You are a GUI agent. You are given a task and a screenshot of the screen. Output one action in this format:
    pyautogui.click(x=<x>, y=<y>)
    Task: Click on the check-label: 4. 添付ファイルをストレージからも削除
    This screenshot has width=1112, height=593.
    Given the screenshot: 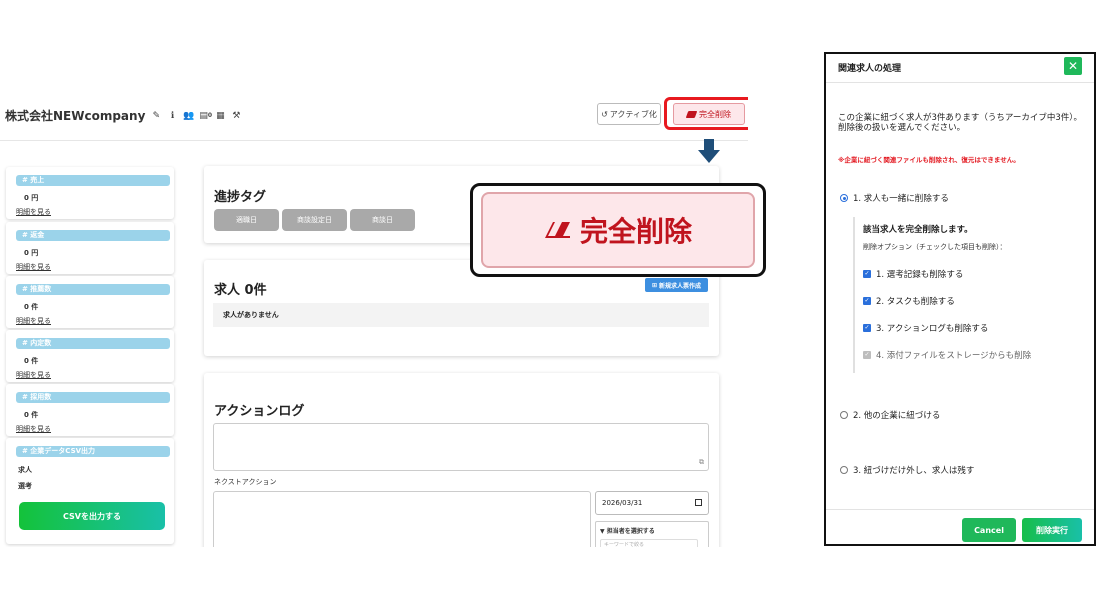 What is the action you would take?
    pyautogui.click(x=954, y=356)
    